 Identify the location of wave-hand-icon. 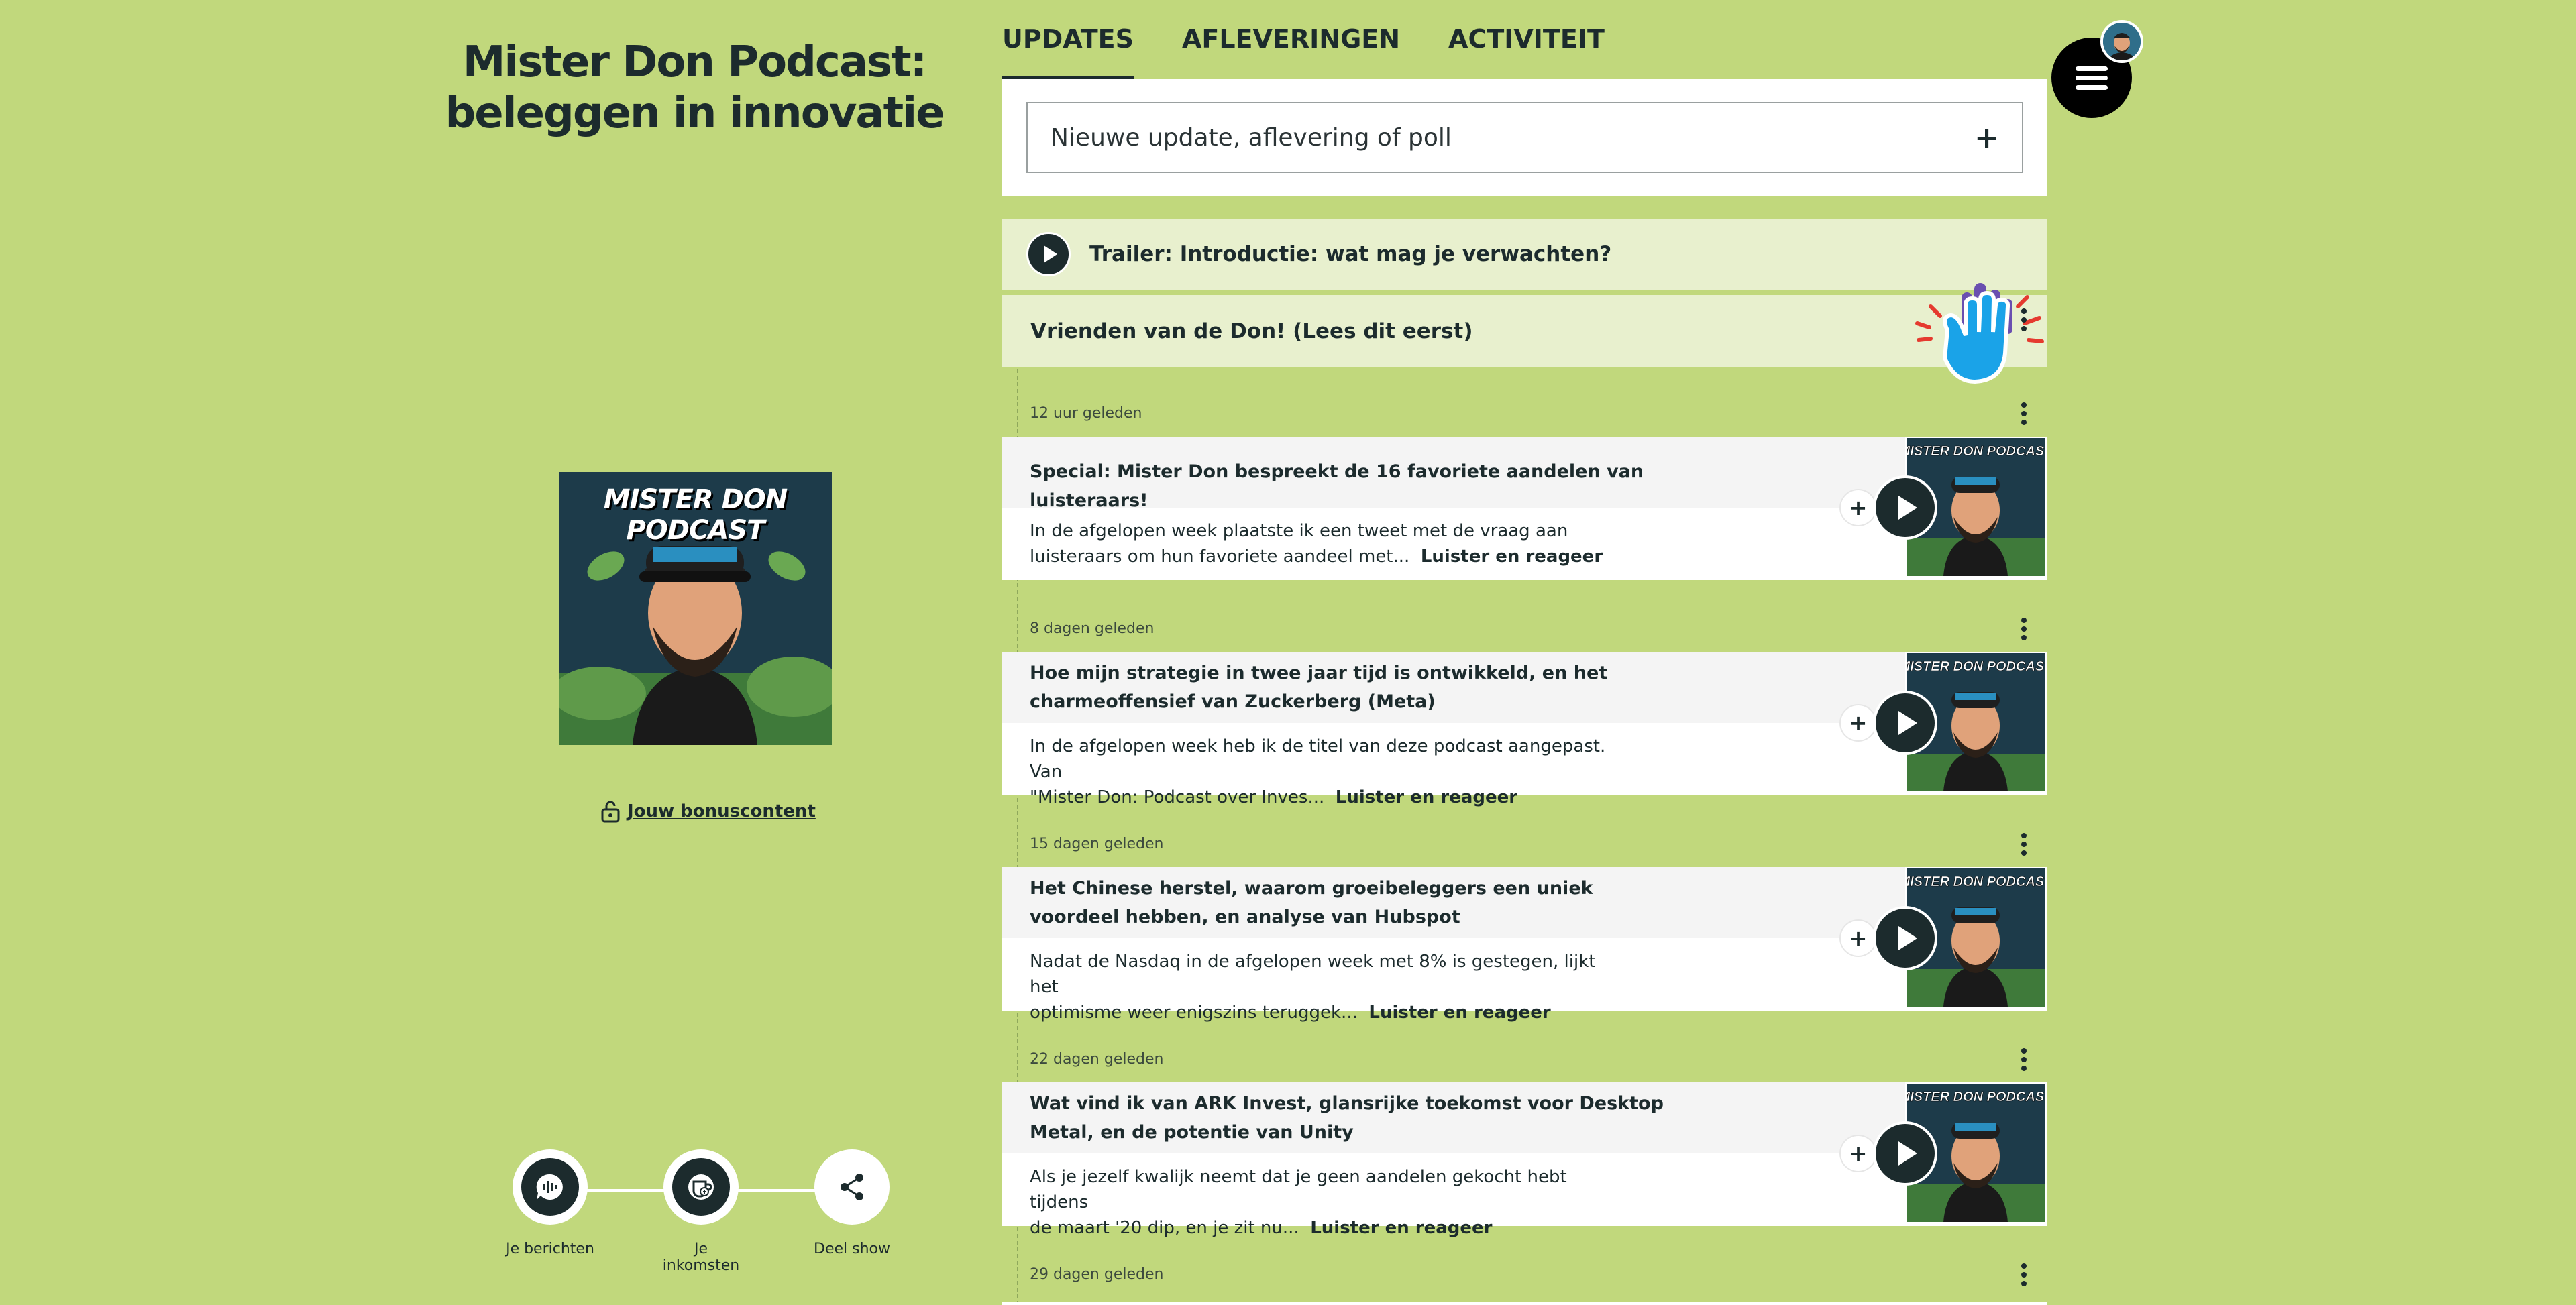
(1979, 333).